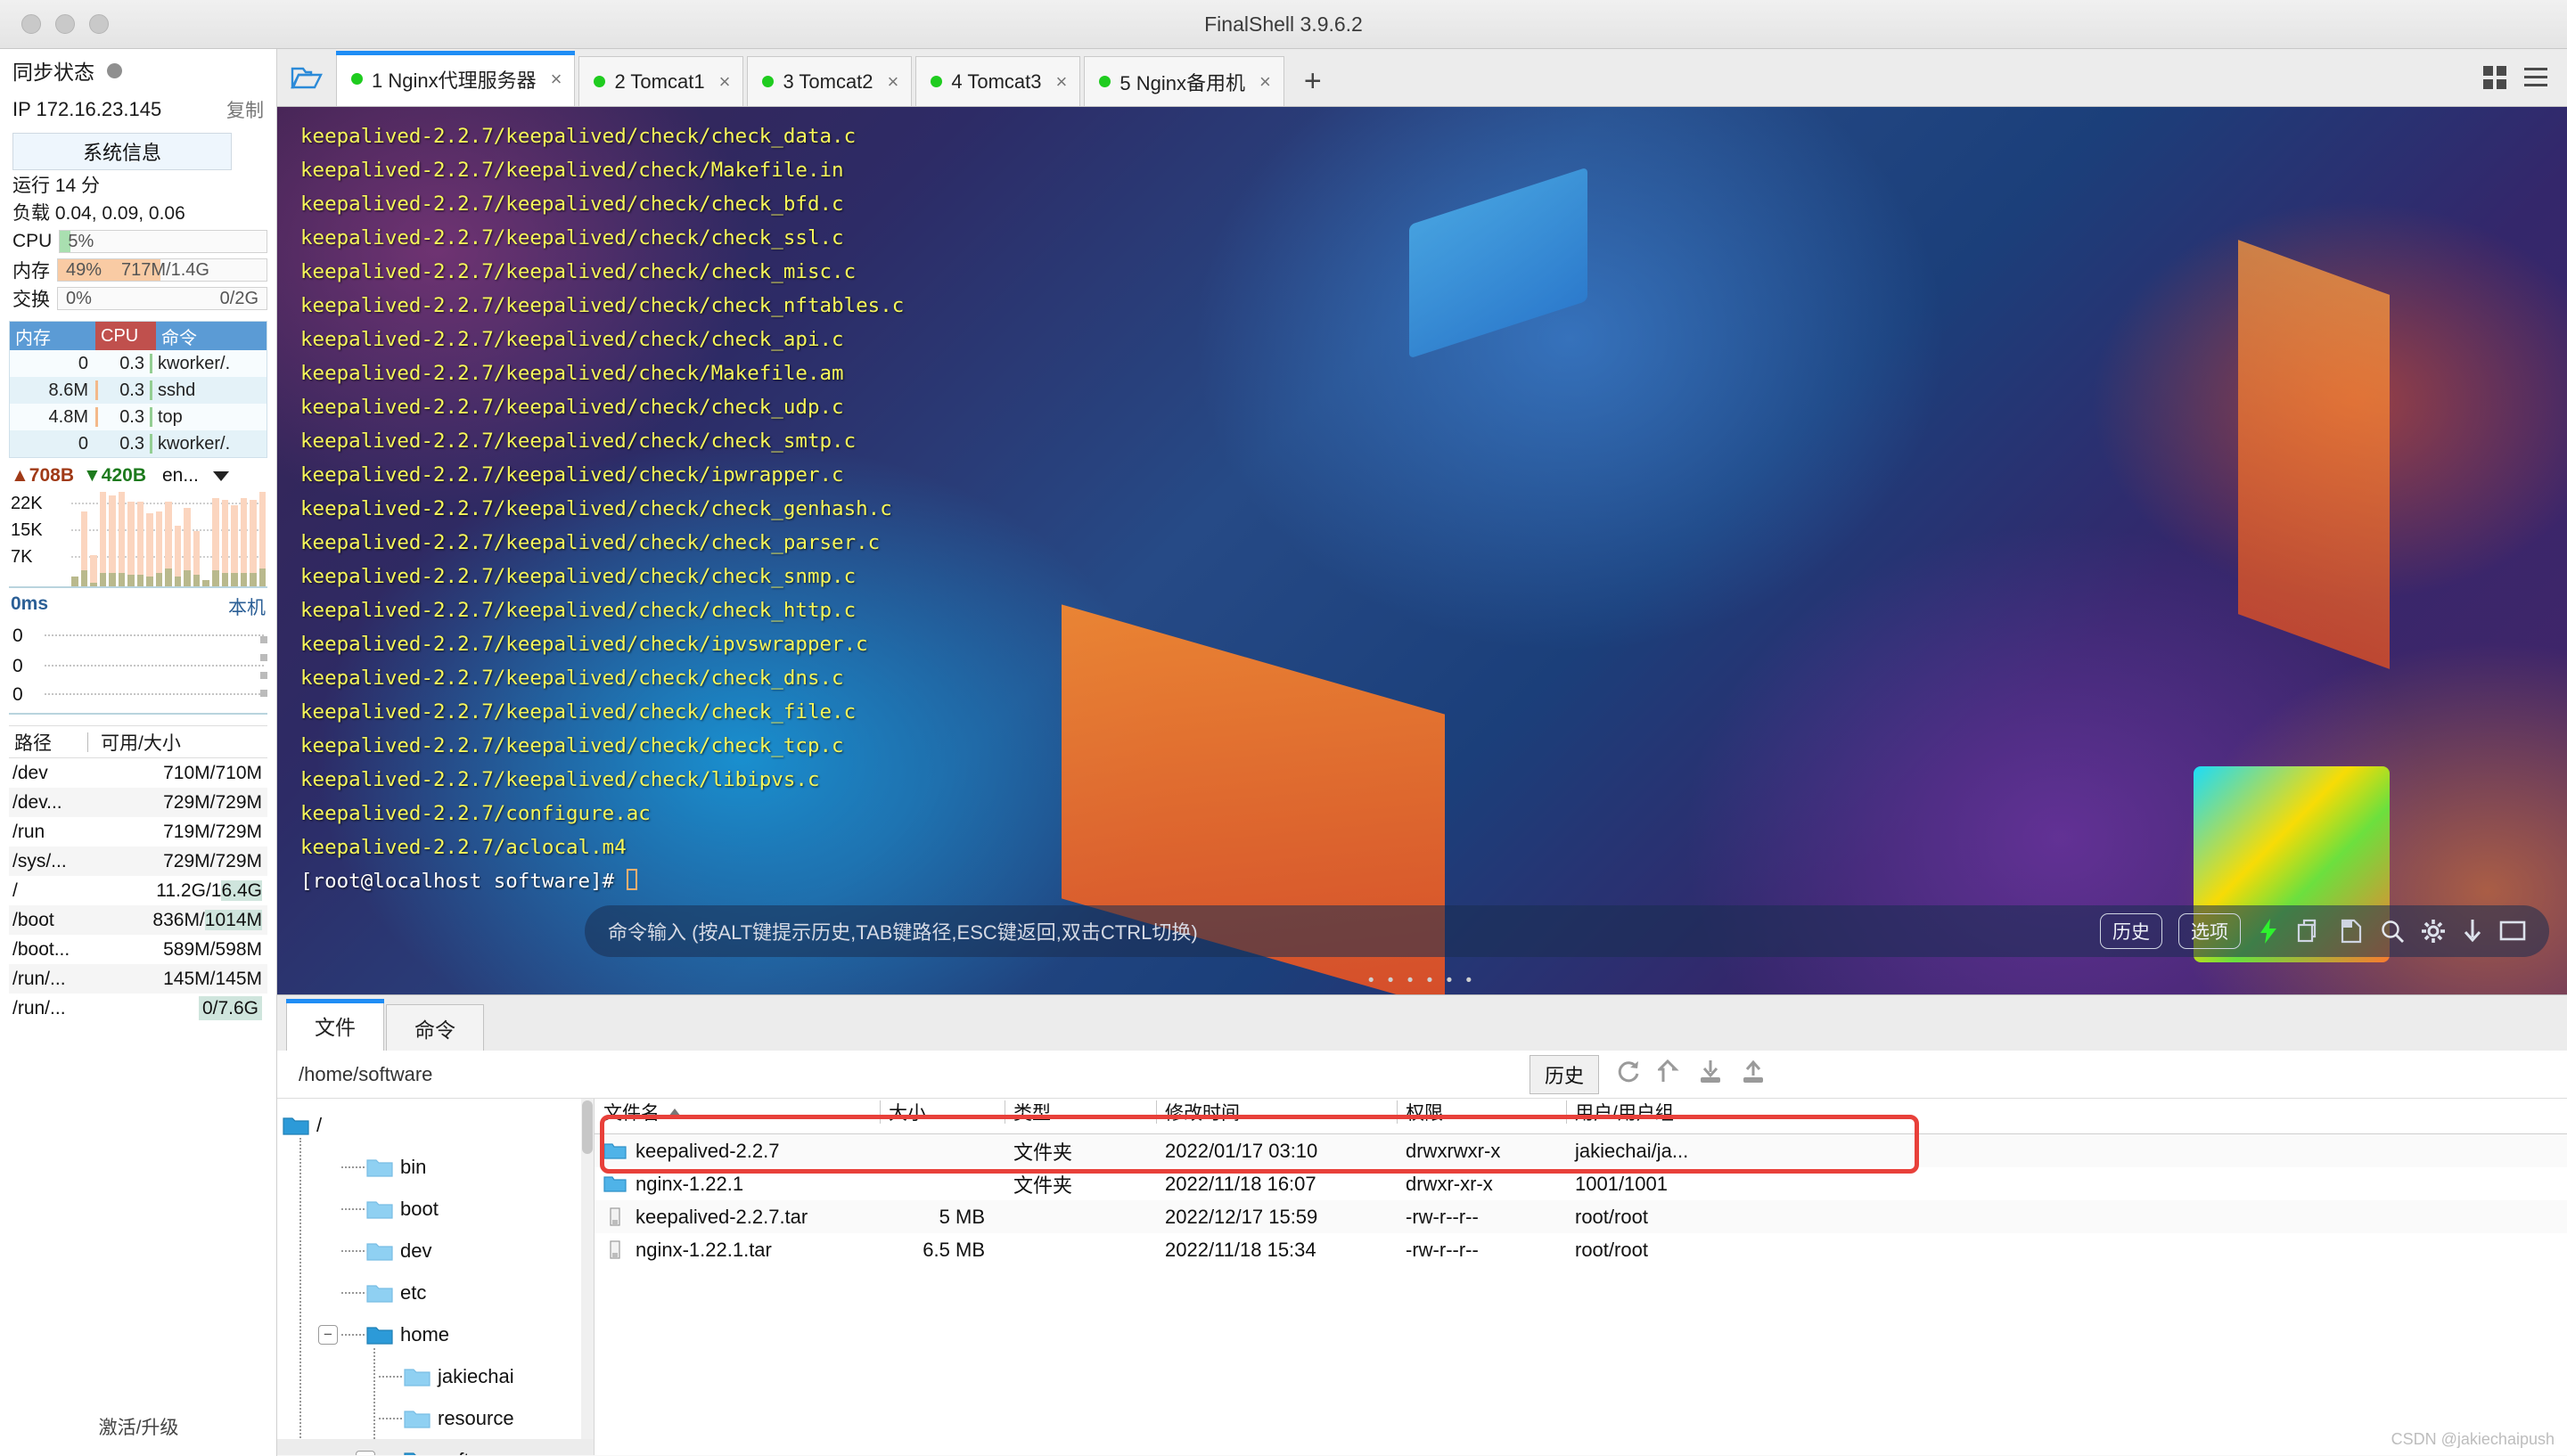 The width and height of the screenshot is (2567, 1456). What do you see at coordinates (138, 891) in the screenshot?
I see `disk-row: / 11.2G/16.4G` at bounding box center [138, 891].